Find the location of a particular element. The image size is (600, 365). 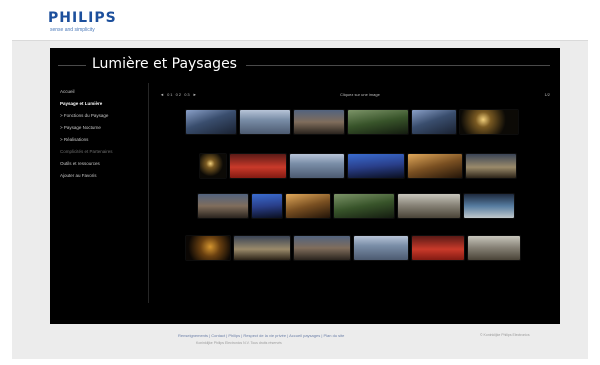

sidebar-item-accueil: Accueil is located at coordinates (103, 92).